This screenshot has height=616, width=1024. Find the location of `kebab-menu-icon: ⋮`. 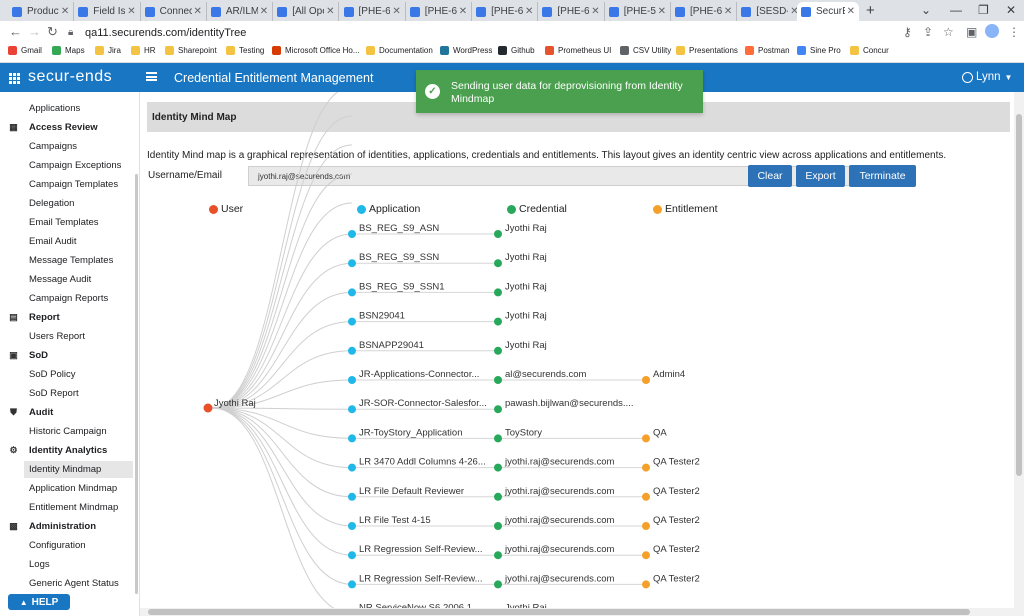

kebab-menu-icon: ⋮ is located at coordinates (1014, 32).